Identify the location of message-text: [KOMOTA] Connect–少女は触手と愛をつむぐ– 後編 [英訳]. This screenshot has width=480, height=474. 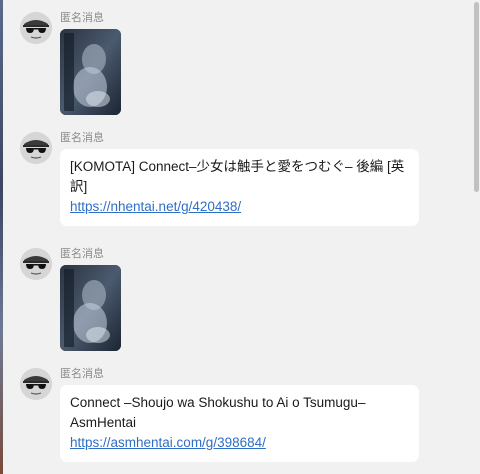
(237, 176).